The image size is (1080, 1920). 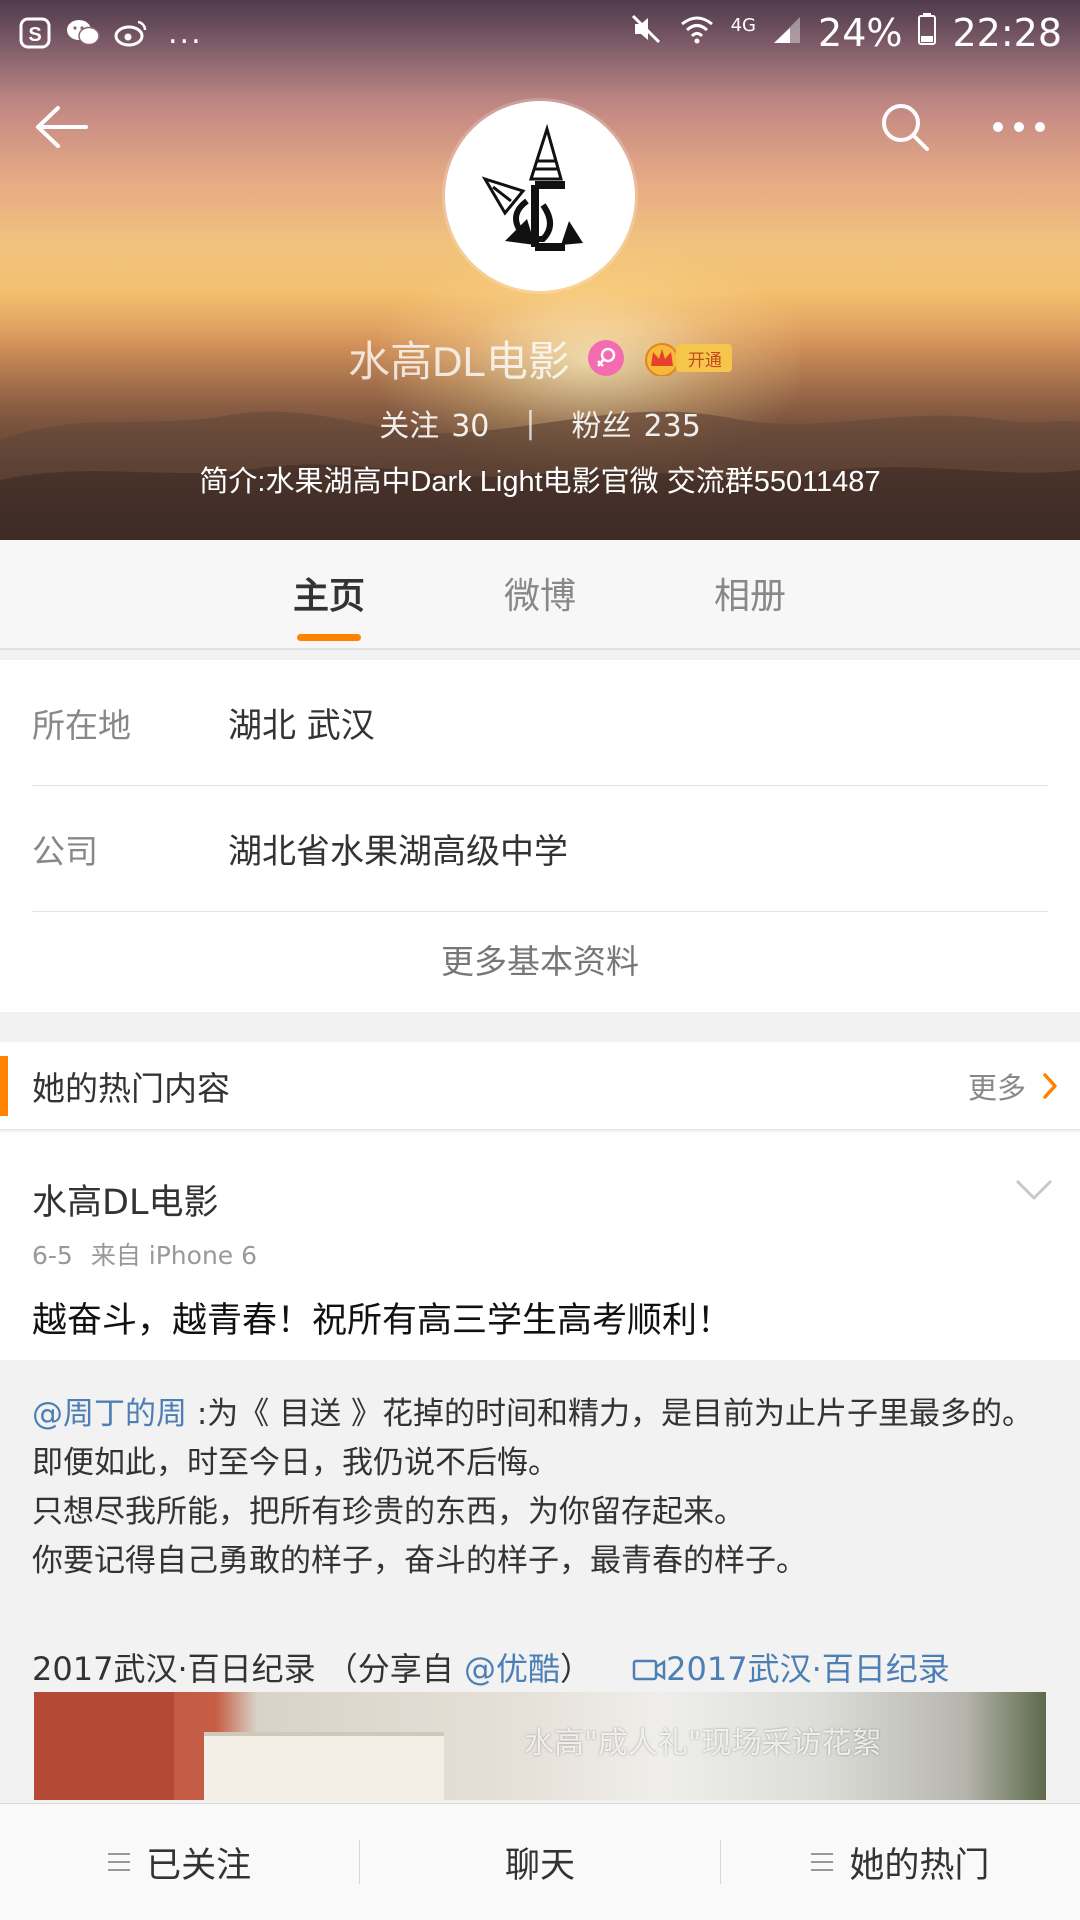 I want to click on post-source: 来自 iPhone 6, so click(x=174, y=1255).